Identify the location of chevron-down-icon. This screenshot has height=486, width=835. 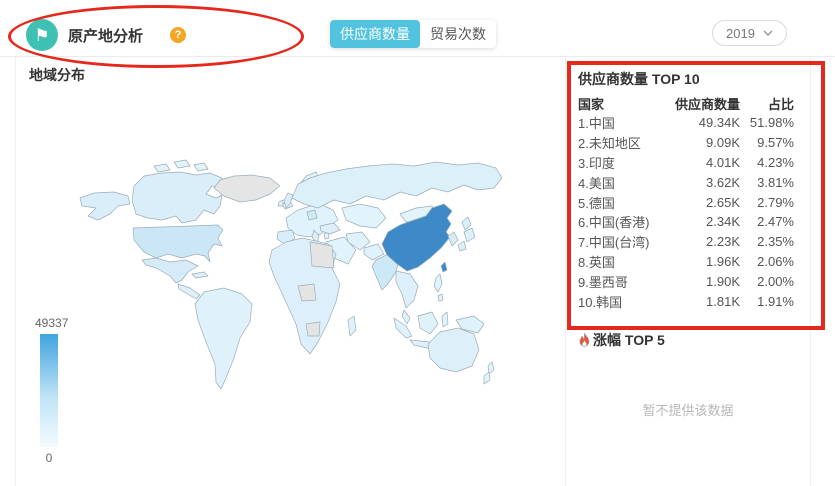
(768, 33).